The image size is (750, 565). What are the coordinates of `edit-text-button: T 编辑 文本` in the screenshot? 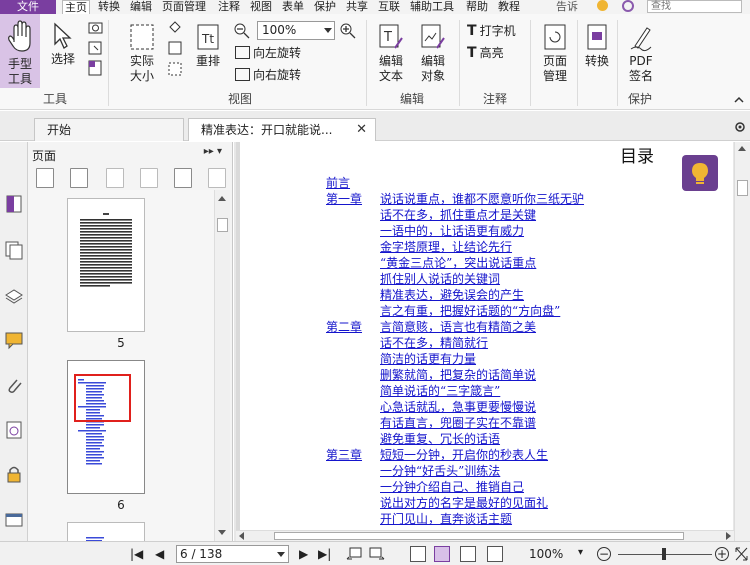 It's located at (391, 53).